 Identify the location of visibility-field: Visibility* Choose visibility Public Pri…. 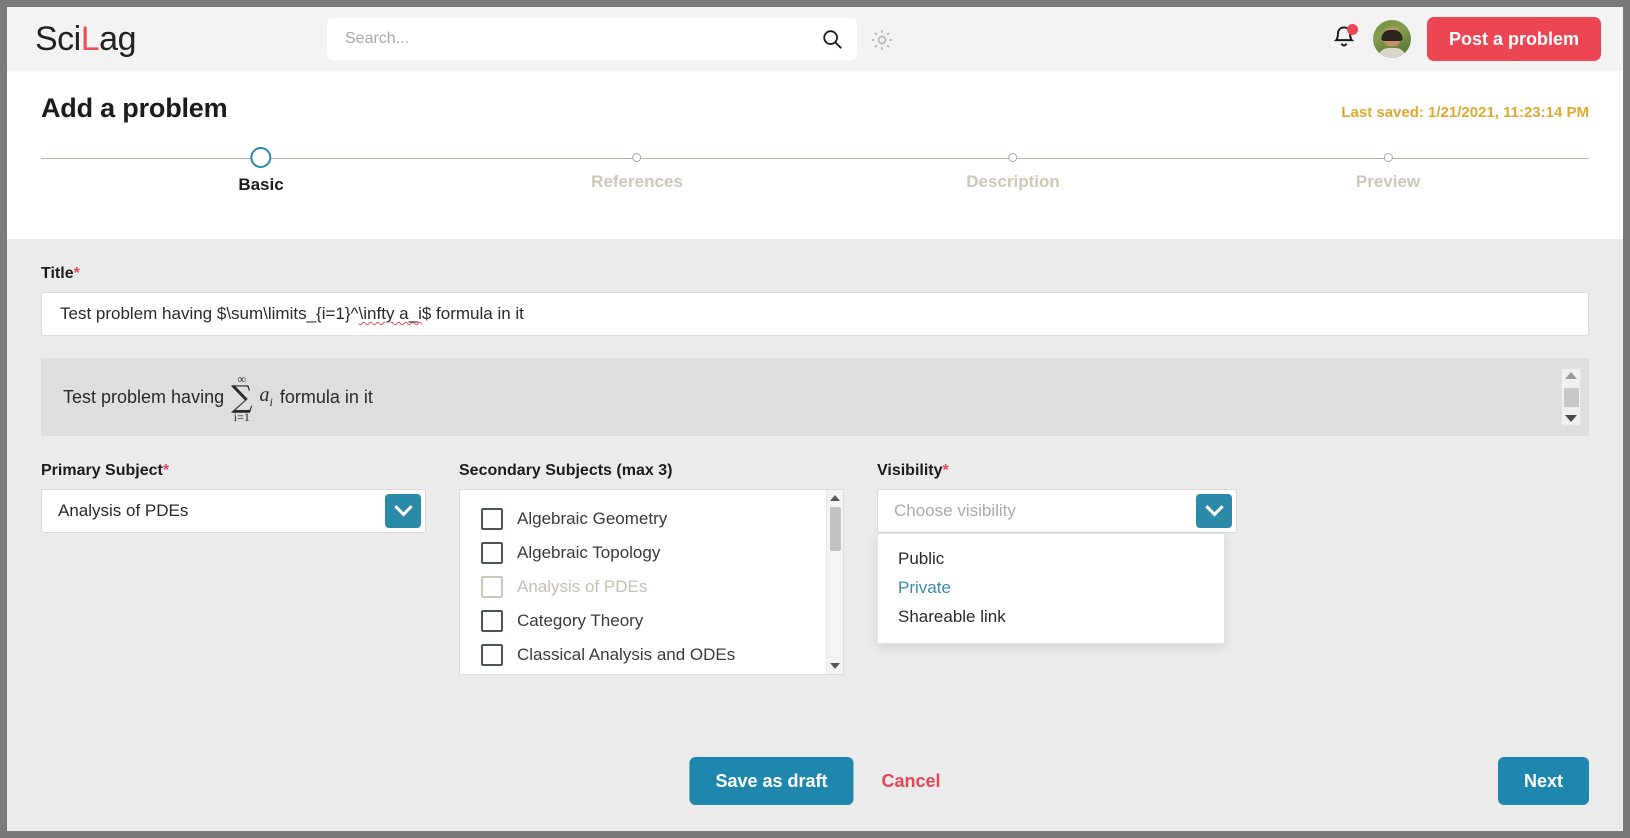
(1057, 568).